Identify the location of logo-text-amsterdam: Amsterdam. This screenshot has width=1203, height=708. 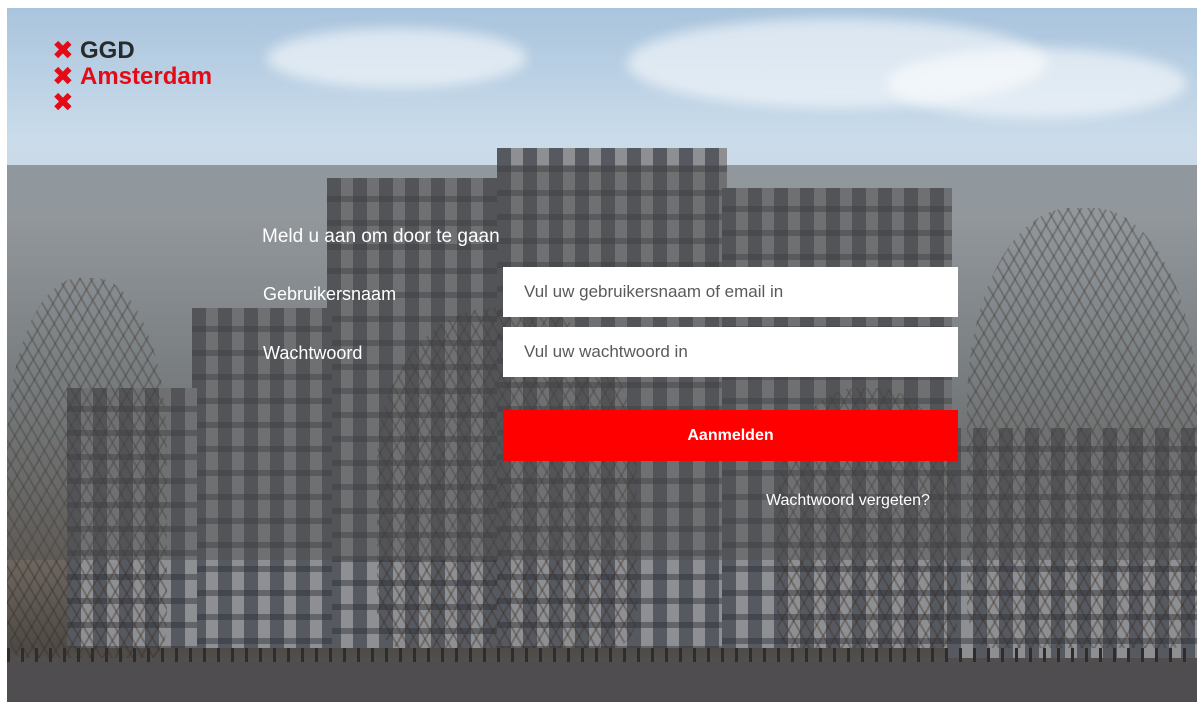
(146, 76).